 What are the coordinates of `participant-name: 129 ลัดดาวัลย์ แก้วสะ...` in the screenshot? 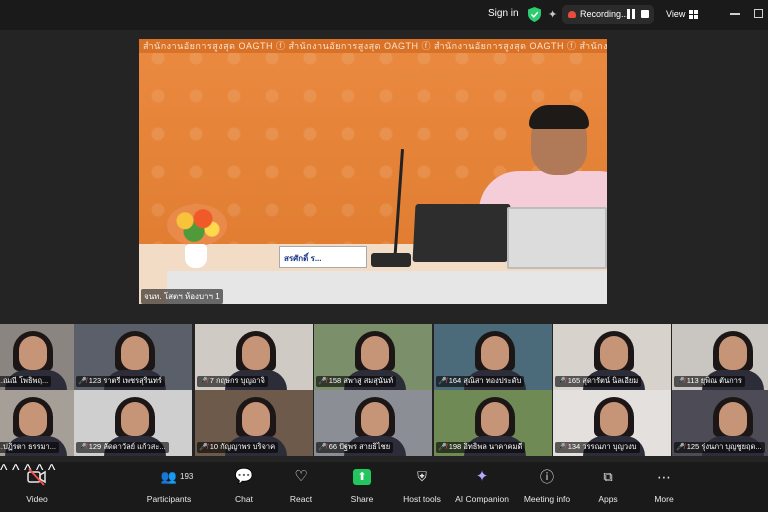 It's located at (127, 446).